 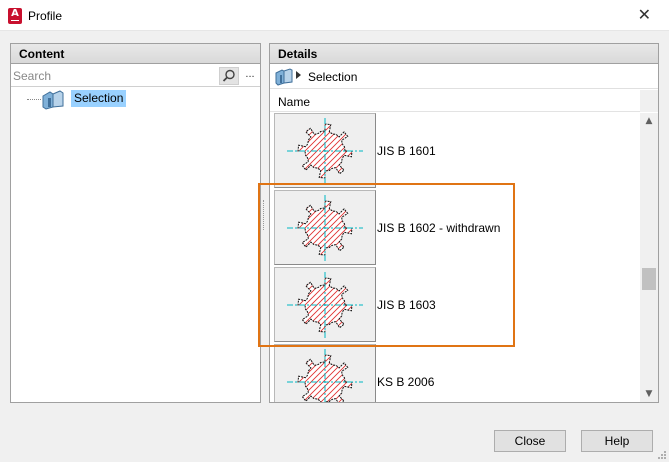 What do you see at coordinates (530, 441) in the screenshot?
I see `close-button: Close` at bounding box center [530, 441].